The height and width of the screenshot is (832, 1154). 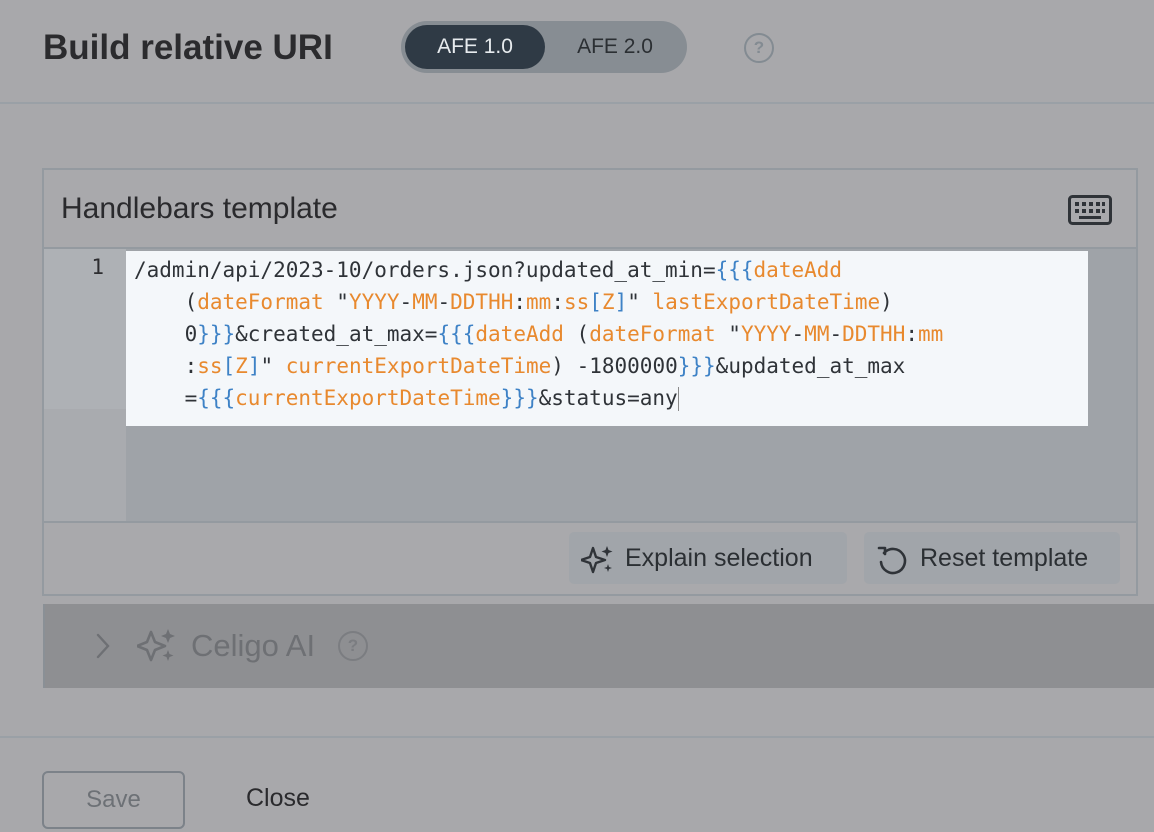 I want to click on text-cursor, so click(x=678, y=399).